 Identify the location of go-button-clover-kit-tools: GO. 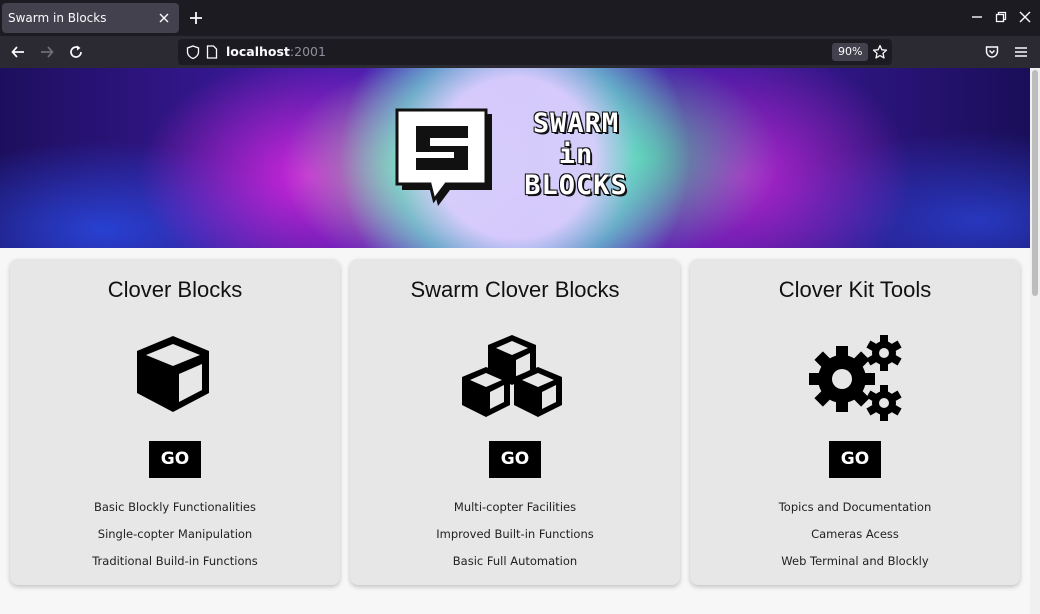
(855, 459).